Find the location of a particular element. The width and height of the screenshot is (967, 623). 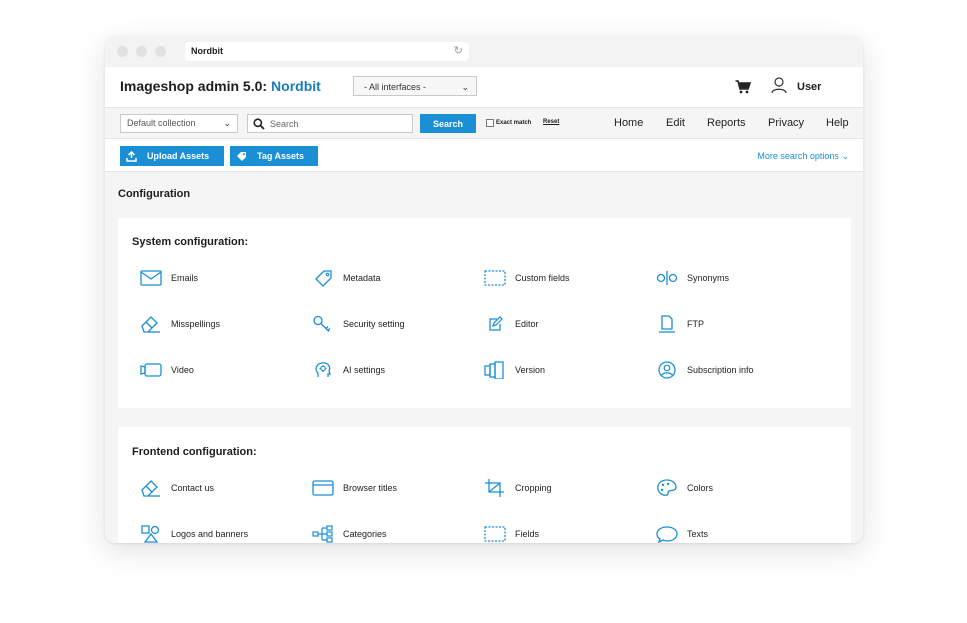

search-button: Search is located at coordinates (448, 123).